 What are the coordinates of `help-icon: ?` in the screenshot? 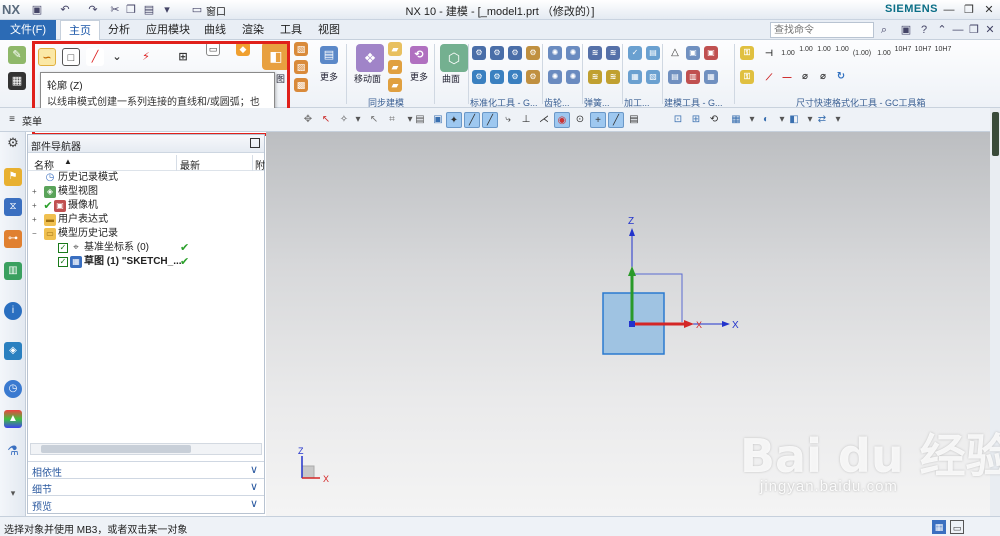 It's located at (924, 30).